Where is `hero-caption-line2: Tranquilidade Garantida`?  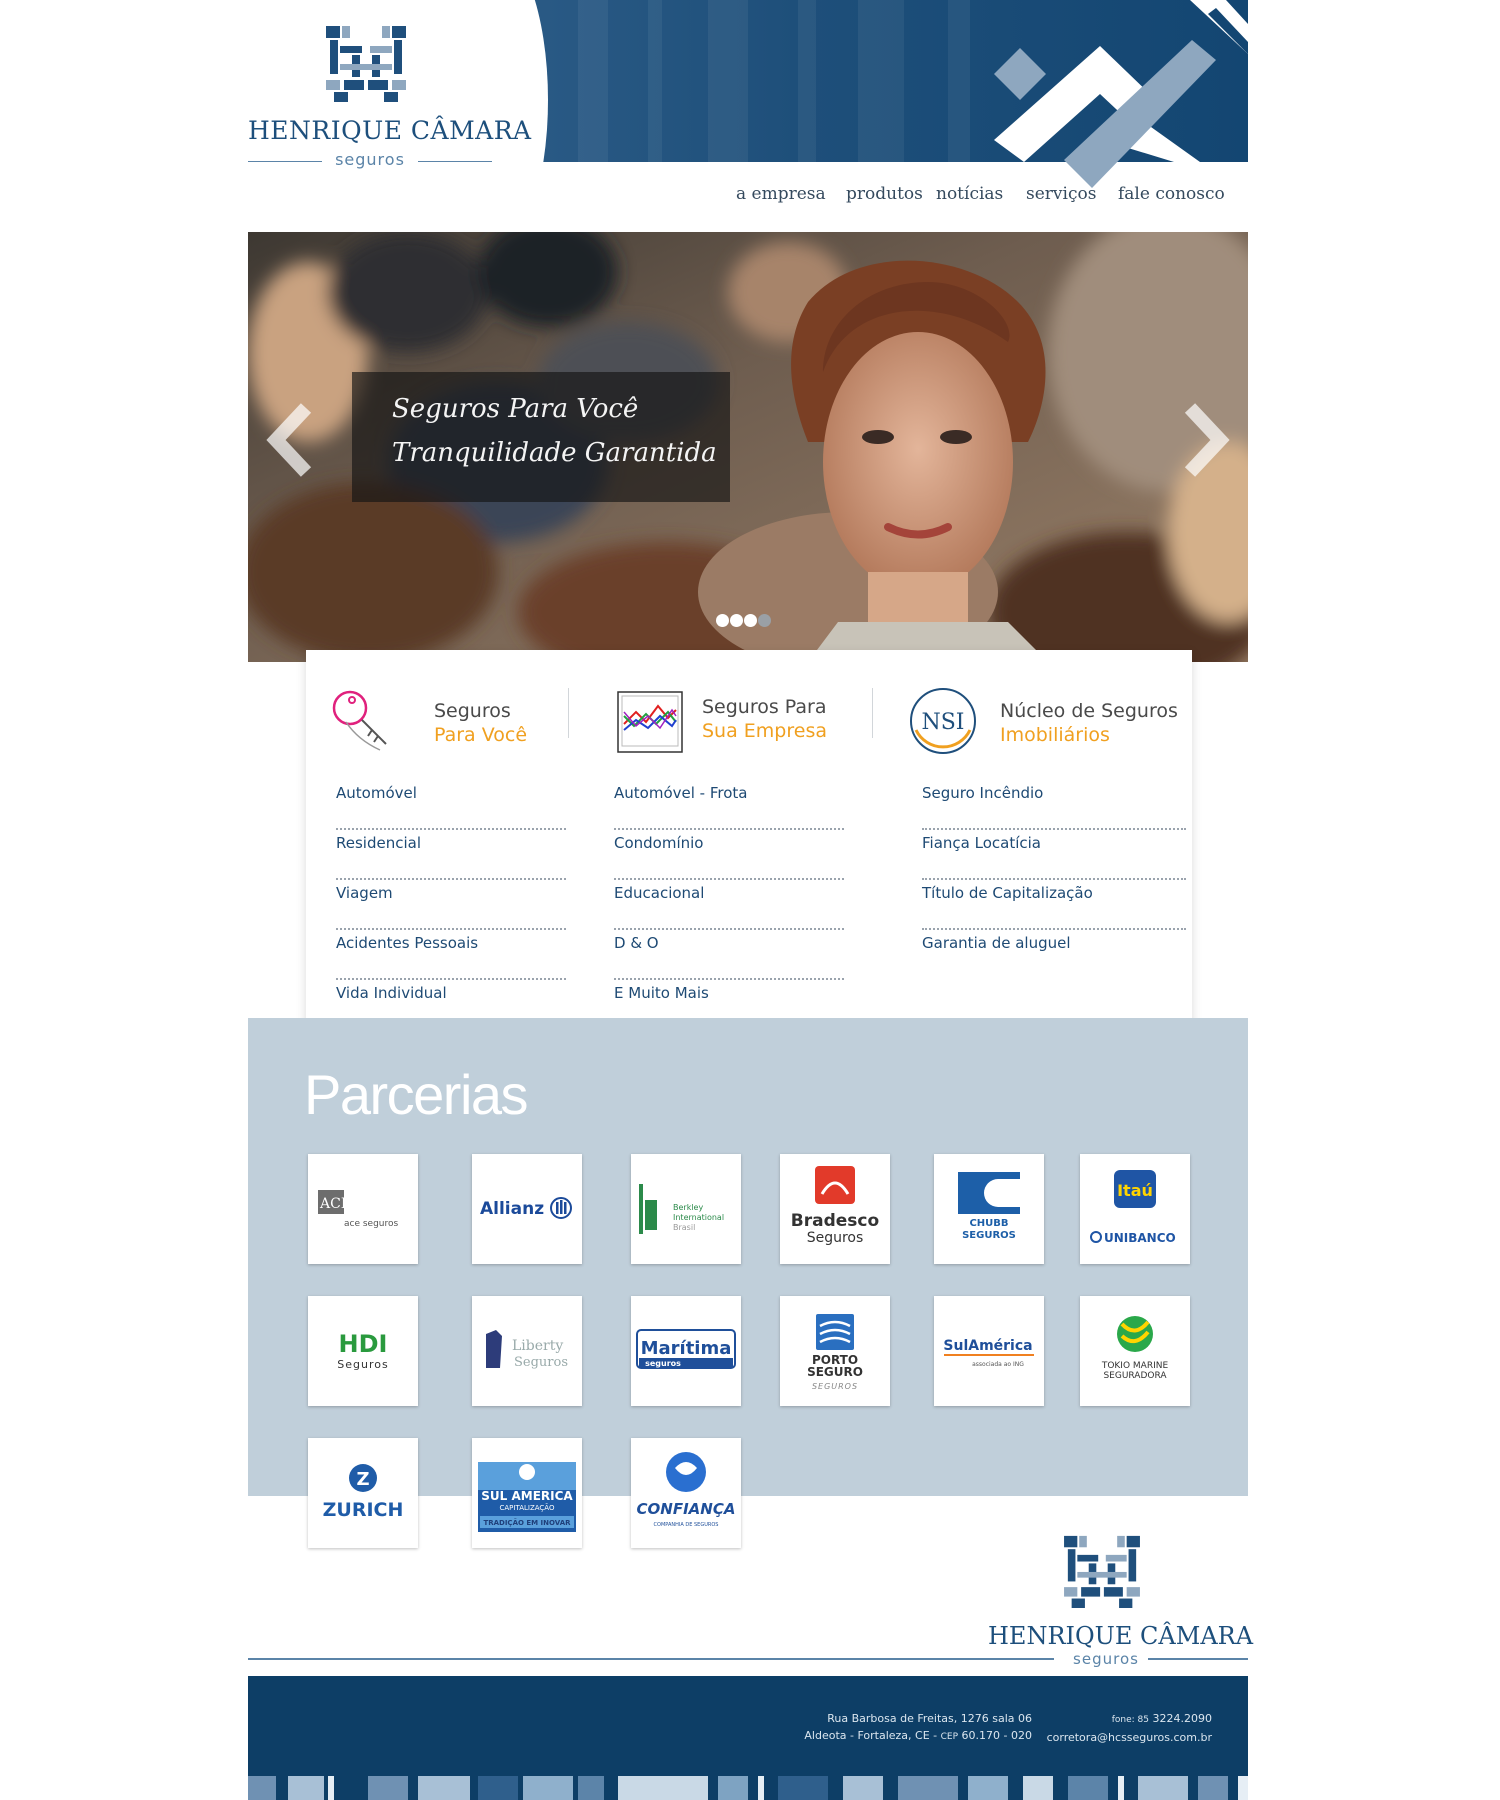 hero-caption-line2: Tranquilidade Garantida is located at coordinates (554, 453).